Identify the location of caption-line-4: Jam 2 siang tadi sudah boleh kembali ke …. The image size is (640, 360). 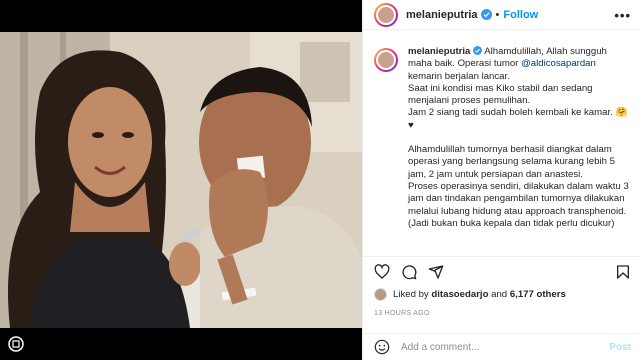
(518, 113).